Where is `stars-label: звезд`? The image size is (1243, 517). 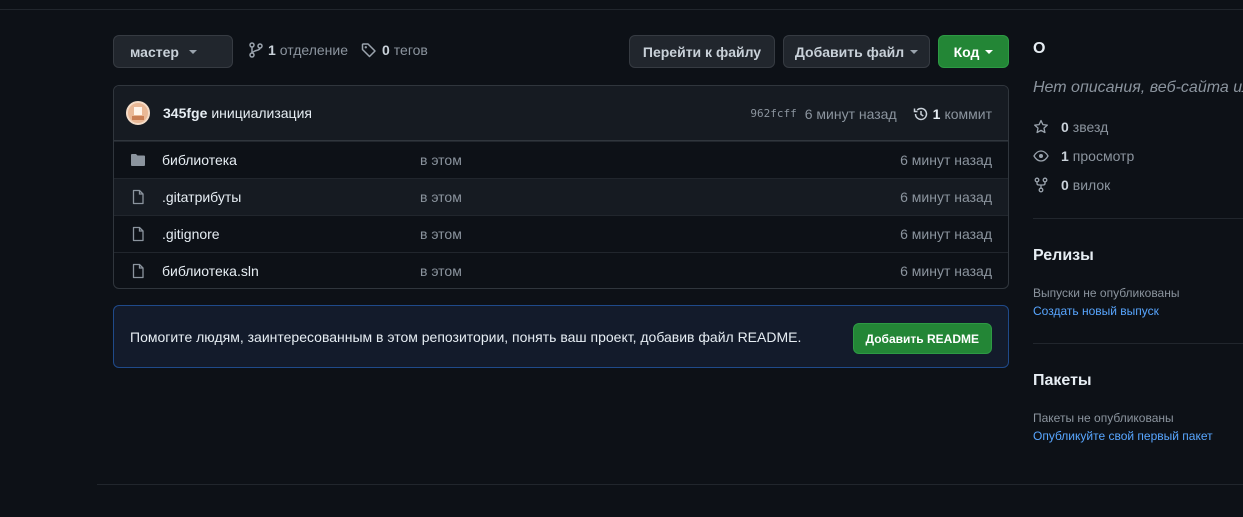 stars-label: звезд is located at coordinates (1090, 127).